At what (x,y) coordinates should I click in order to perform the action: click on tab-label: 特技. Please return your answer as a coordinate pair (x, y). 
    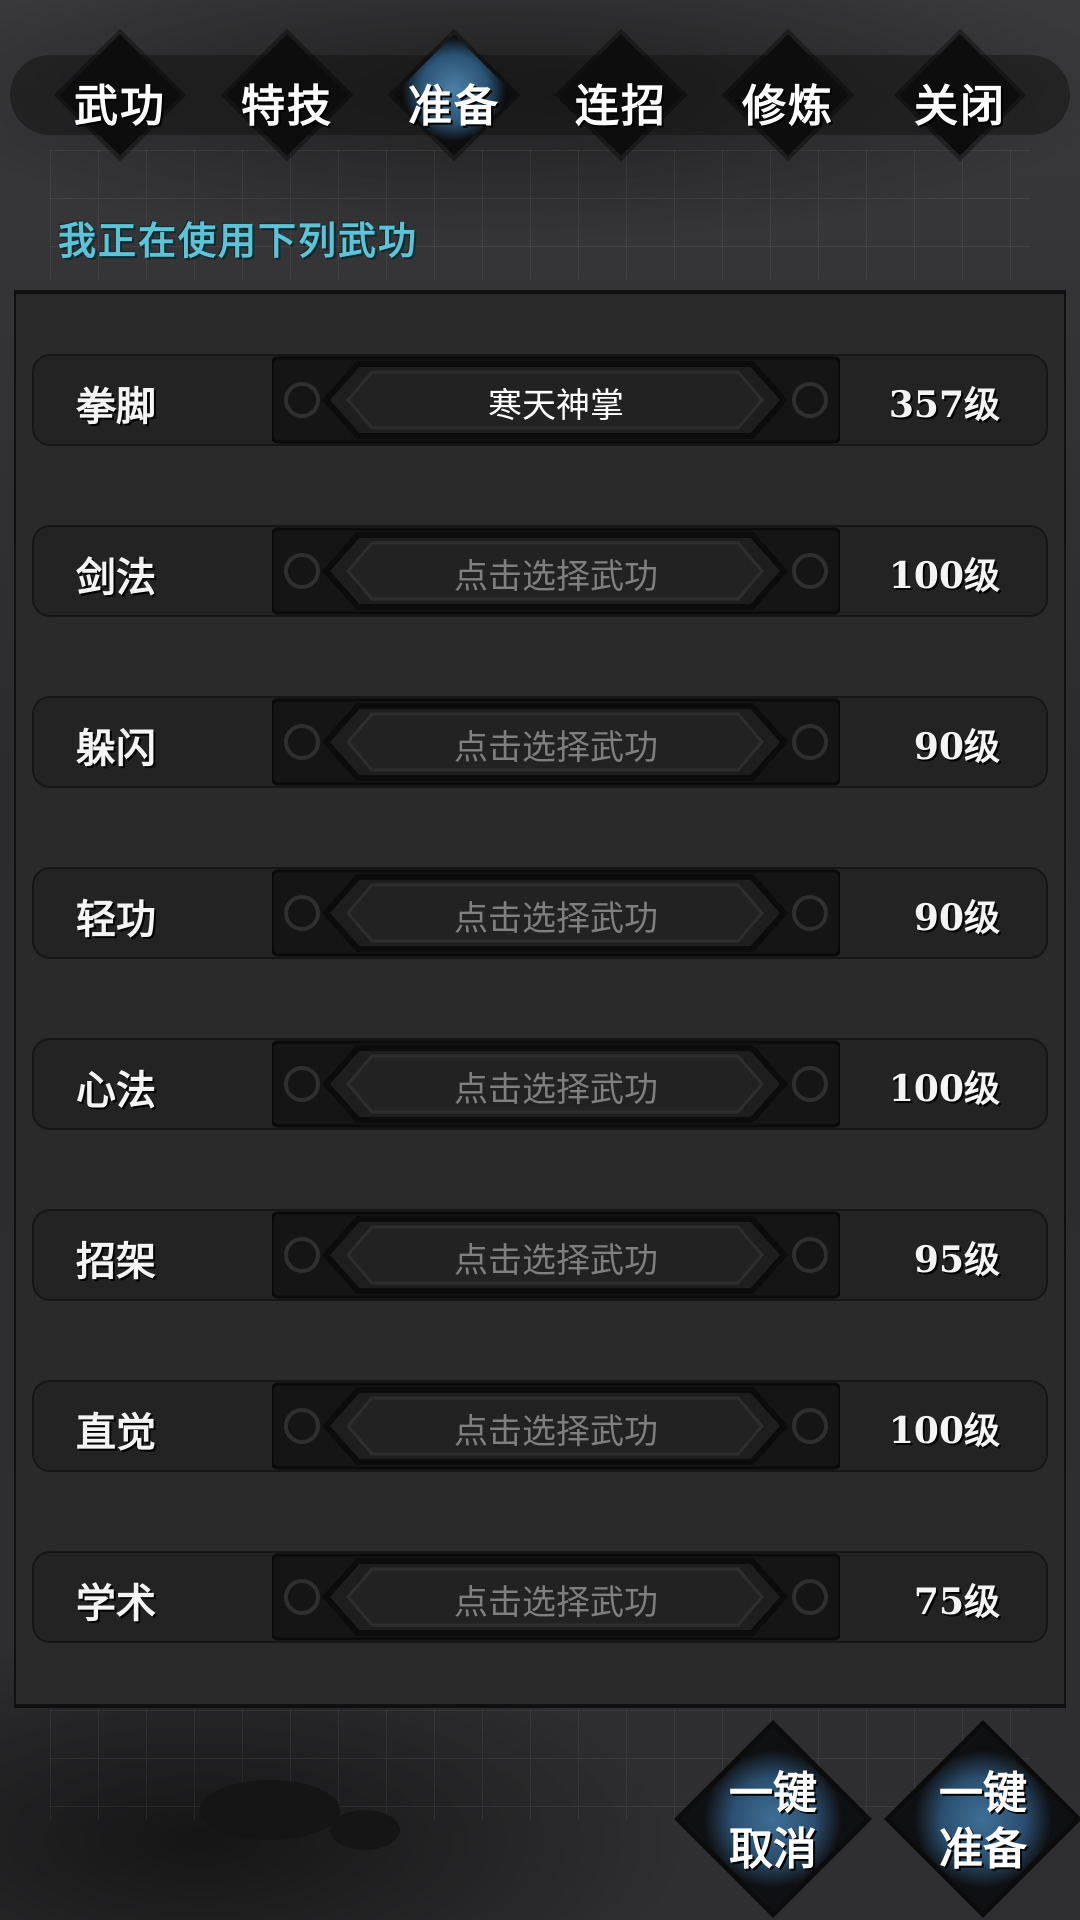
    Looking at the image, I should click on (287, 106).